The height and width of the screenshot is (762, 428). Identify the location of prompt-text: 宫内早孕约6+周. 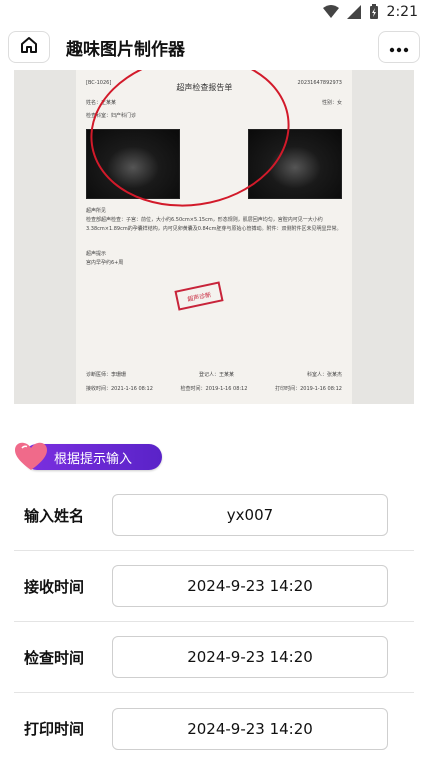
(105, 263).